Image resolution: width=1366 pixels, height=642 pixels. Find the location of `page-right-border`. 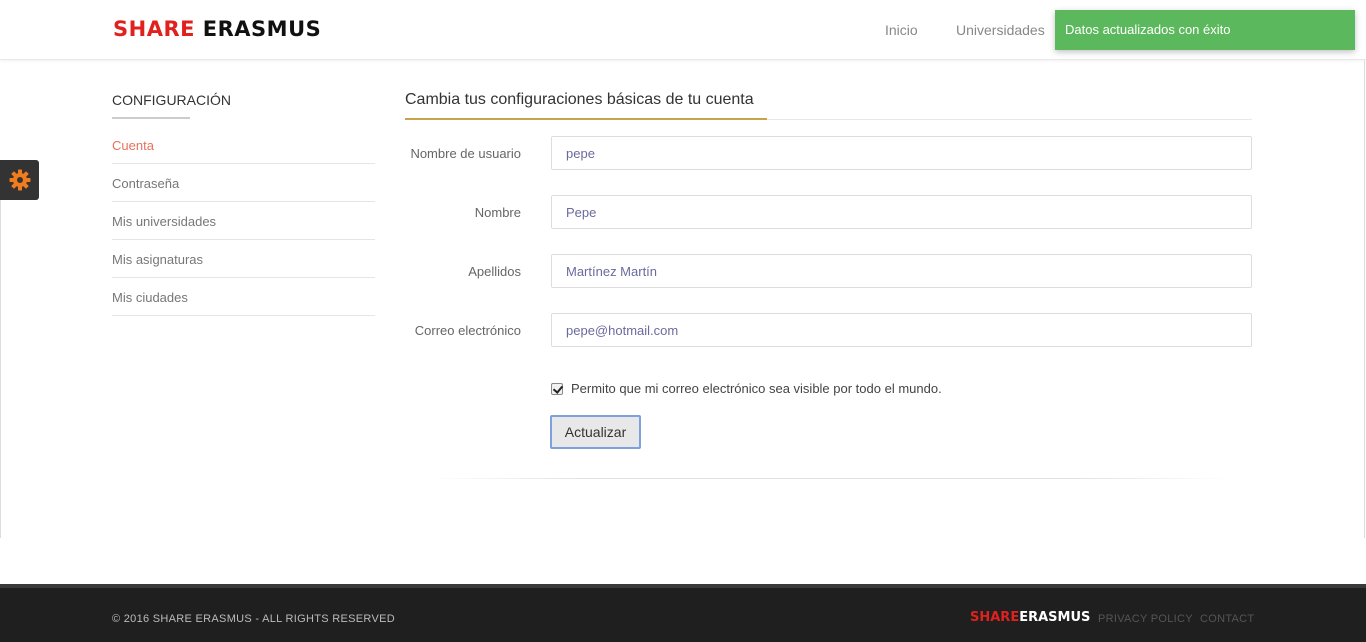

page-right-border is located at coordinates (1364, 299).